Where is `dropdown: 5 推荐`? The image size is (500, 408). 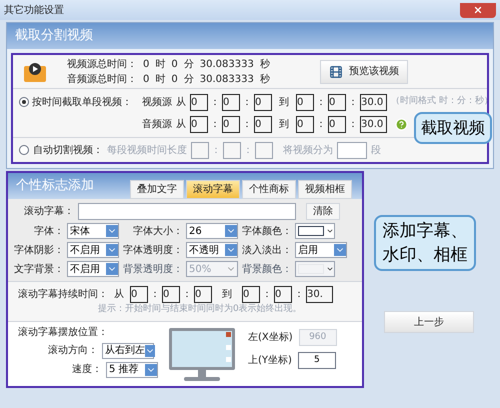 dropdown: 5 推荐 is located at coordinates (132, 370).